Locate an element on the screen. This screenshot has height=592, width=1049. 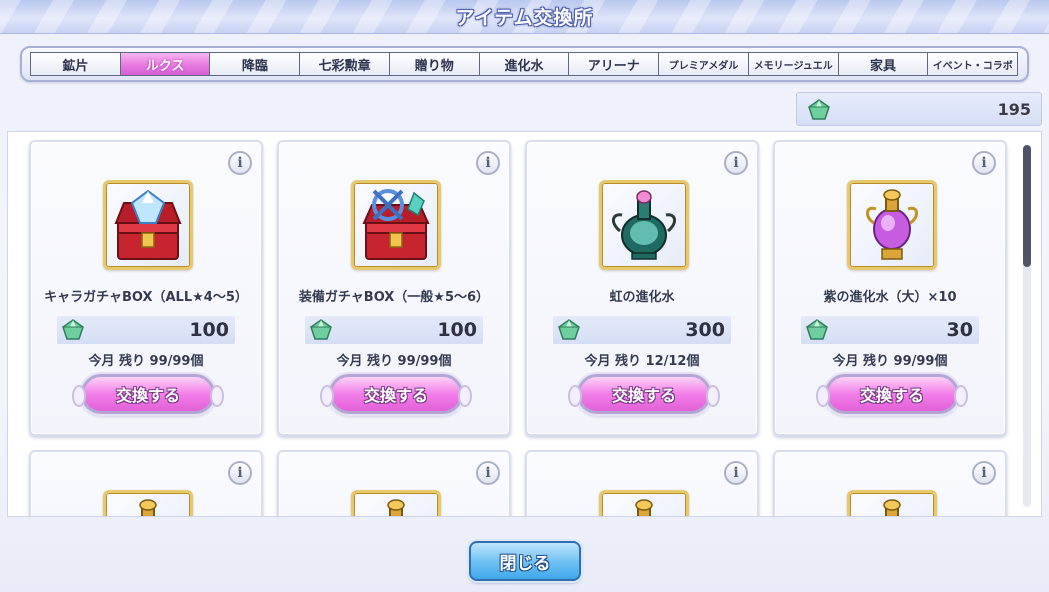
cost-value: 30 is located at coordinates (959, 330).